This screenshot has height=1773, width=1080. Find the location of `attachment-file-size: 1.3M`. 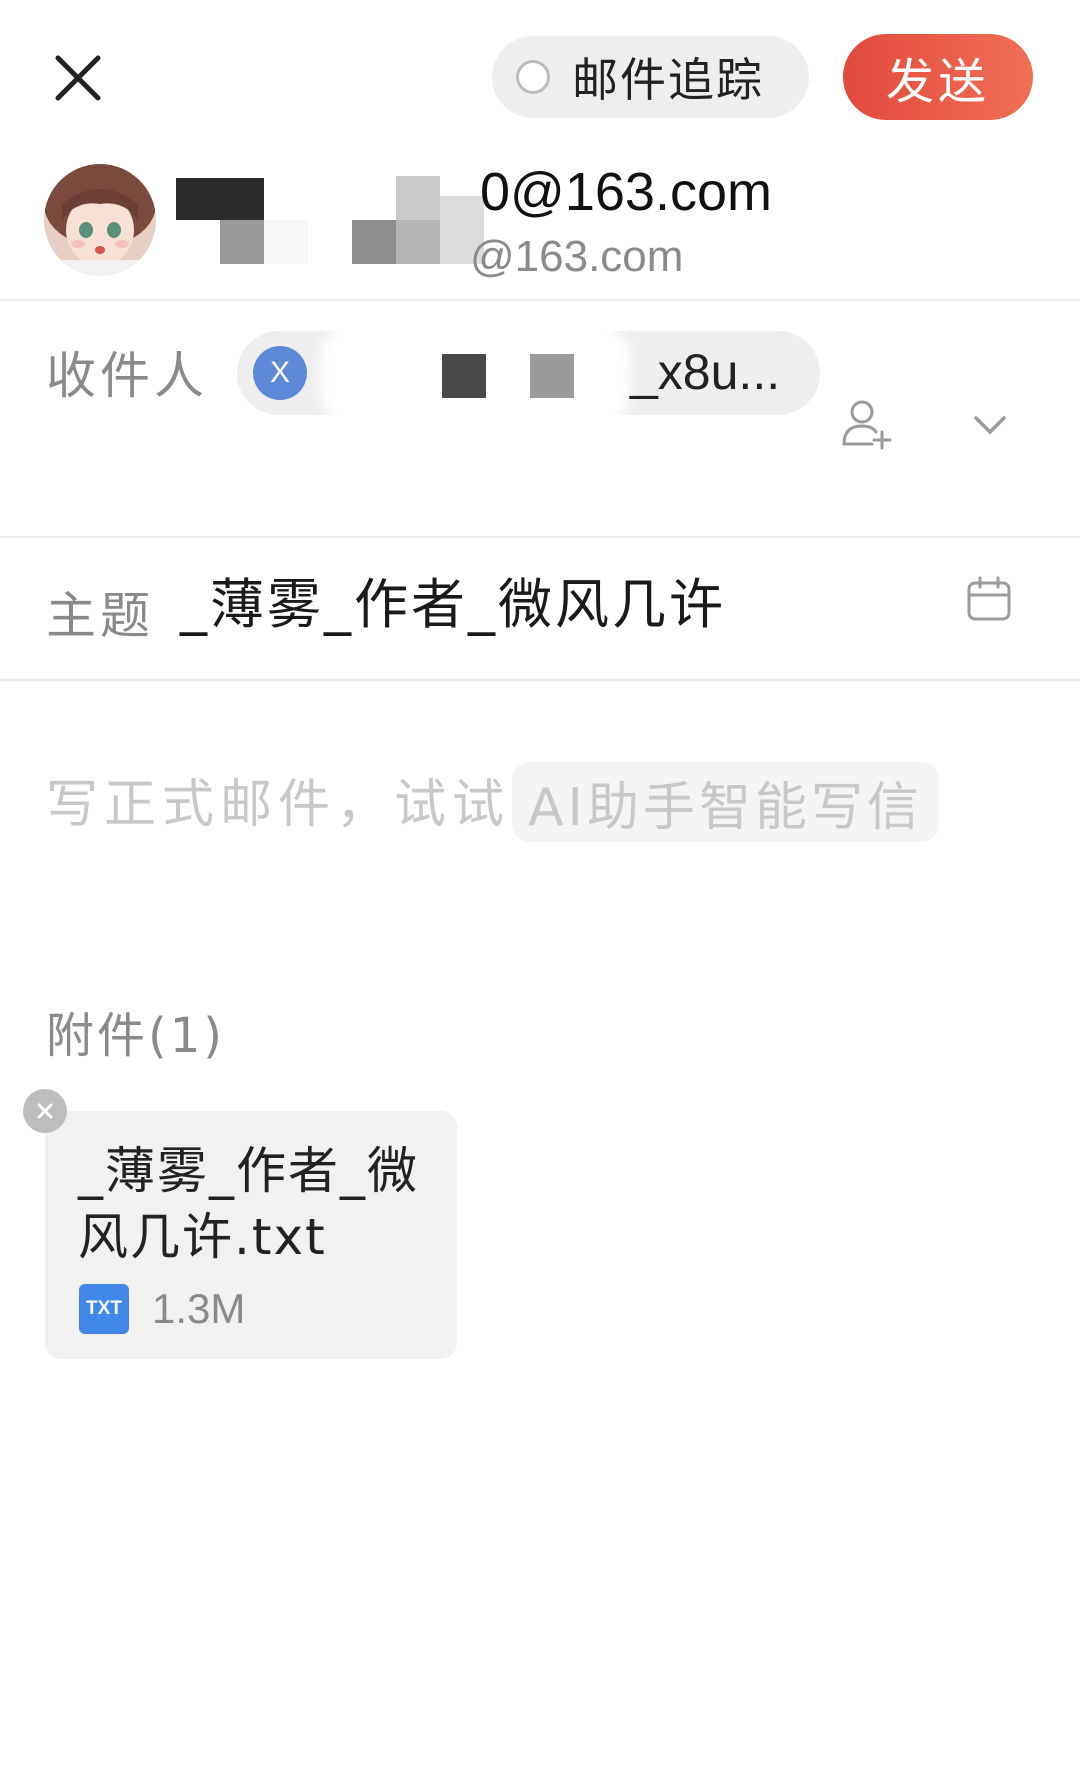

attachment-file-size: 1.3M is located at coordinates (199, 1308).